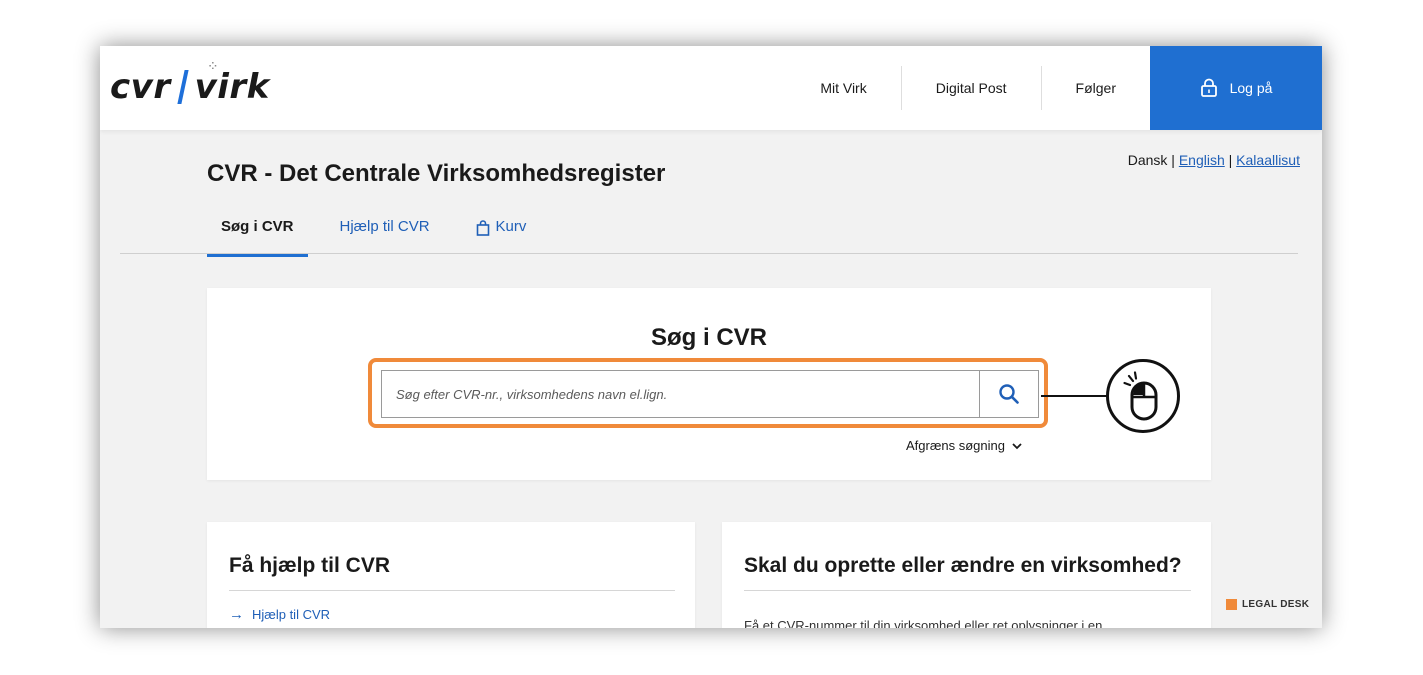 This screenshot has width=1423, height=675. I want to click on legal-desk-label: LEGAL DESK, so click(1276, 604).